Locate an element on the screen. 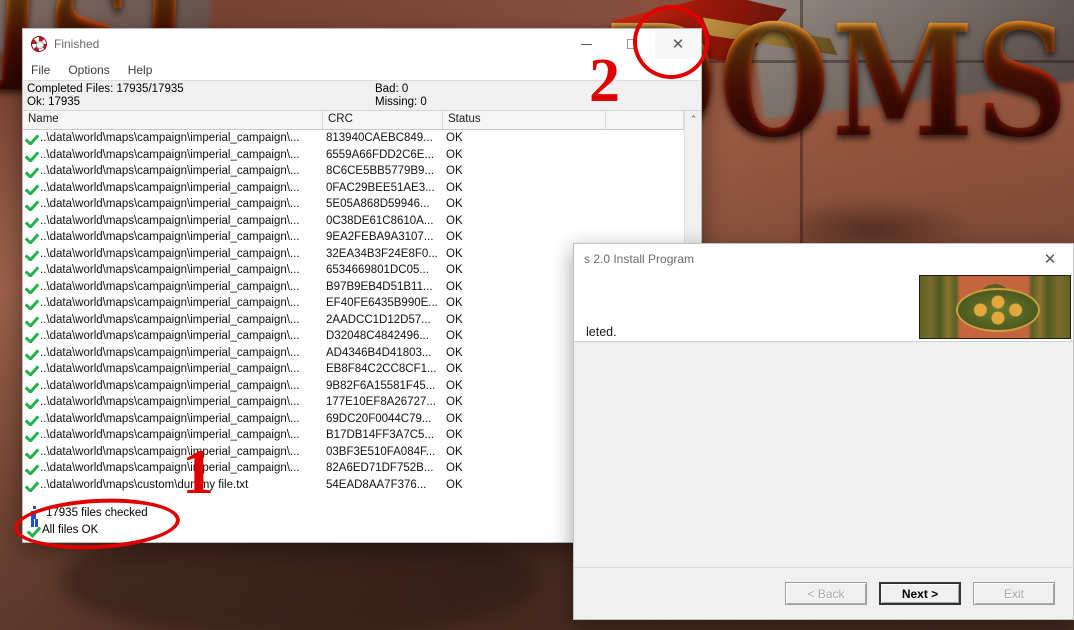 The image size is (1074, 630). install-button-bar: < Back Next > Exit is located at coordinates (823, 593).